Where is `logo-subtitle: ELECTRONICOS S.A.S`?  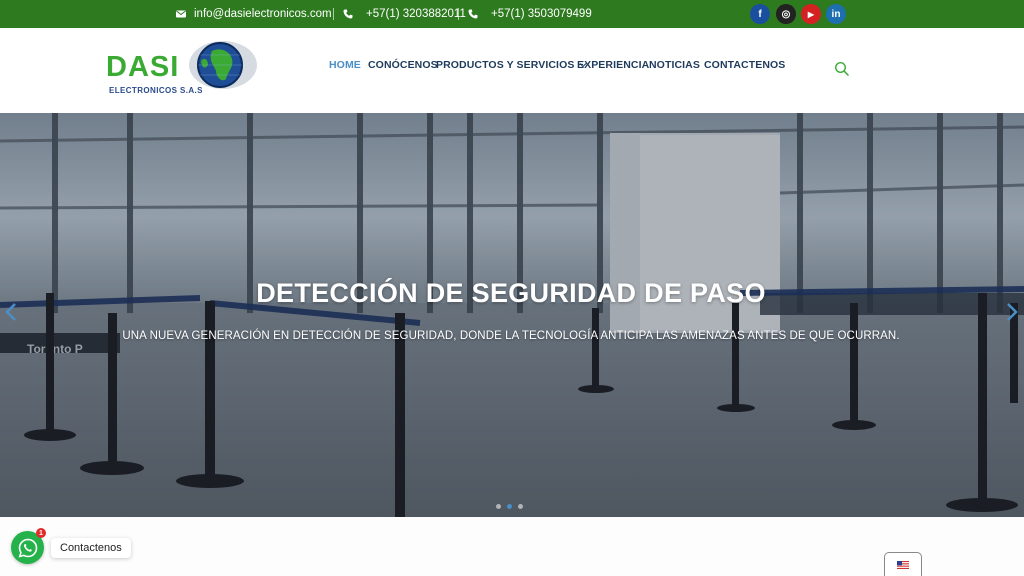 logo-subtitle: ELECTRONICOS S.A.S is located at coordinates (156, 90).